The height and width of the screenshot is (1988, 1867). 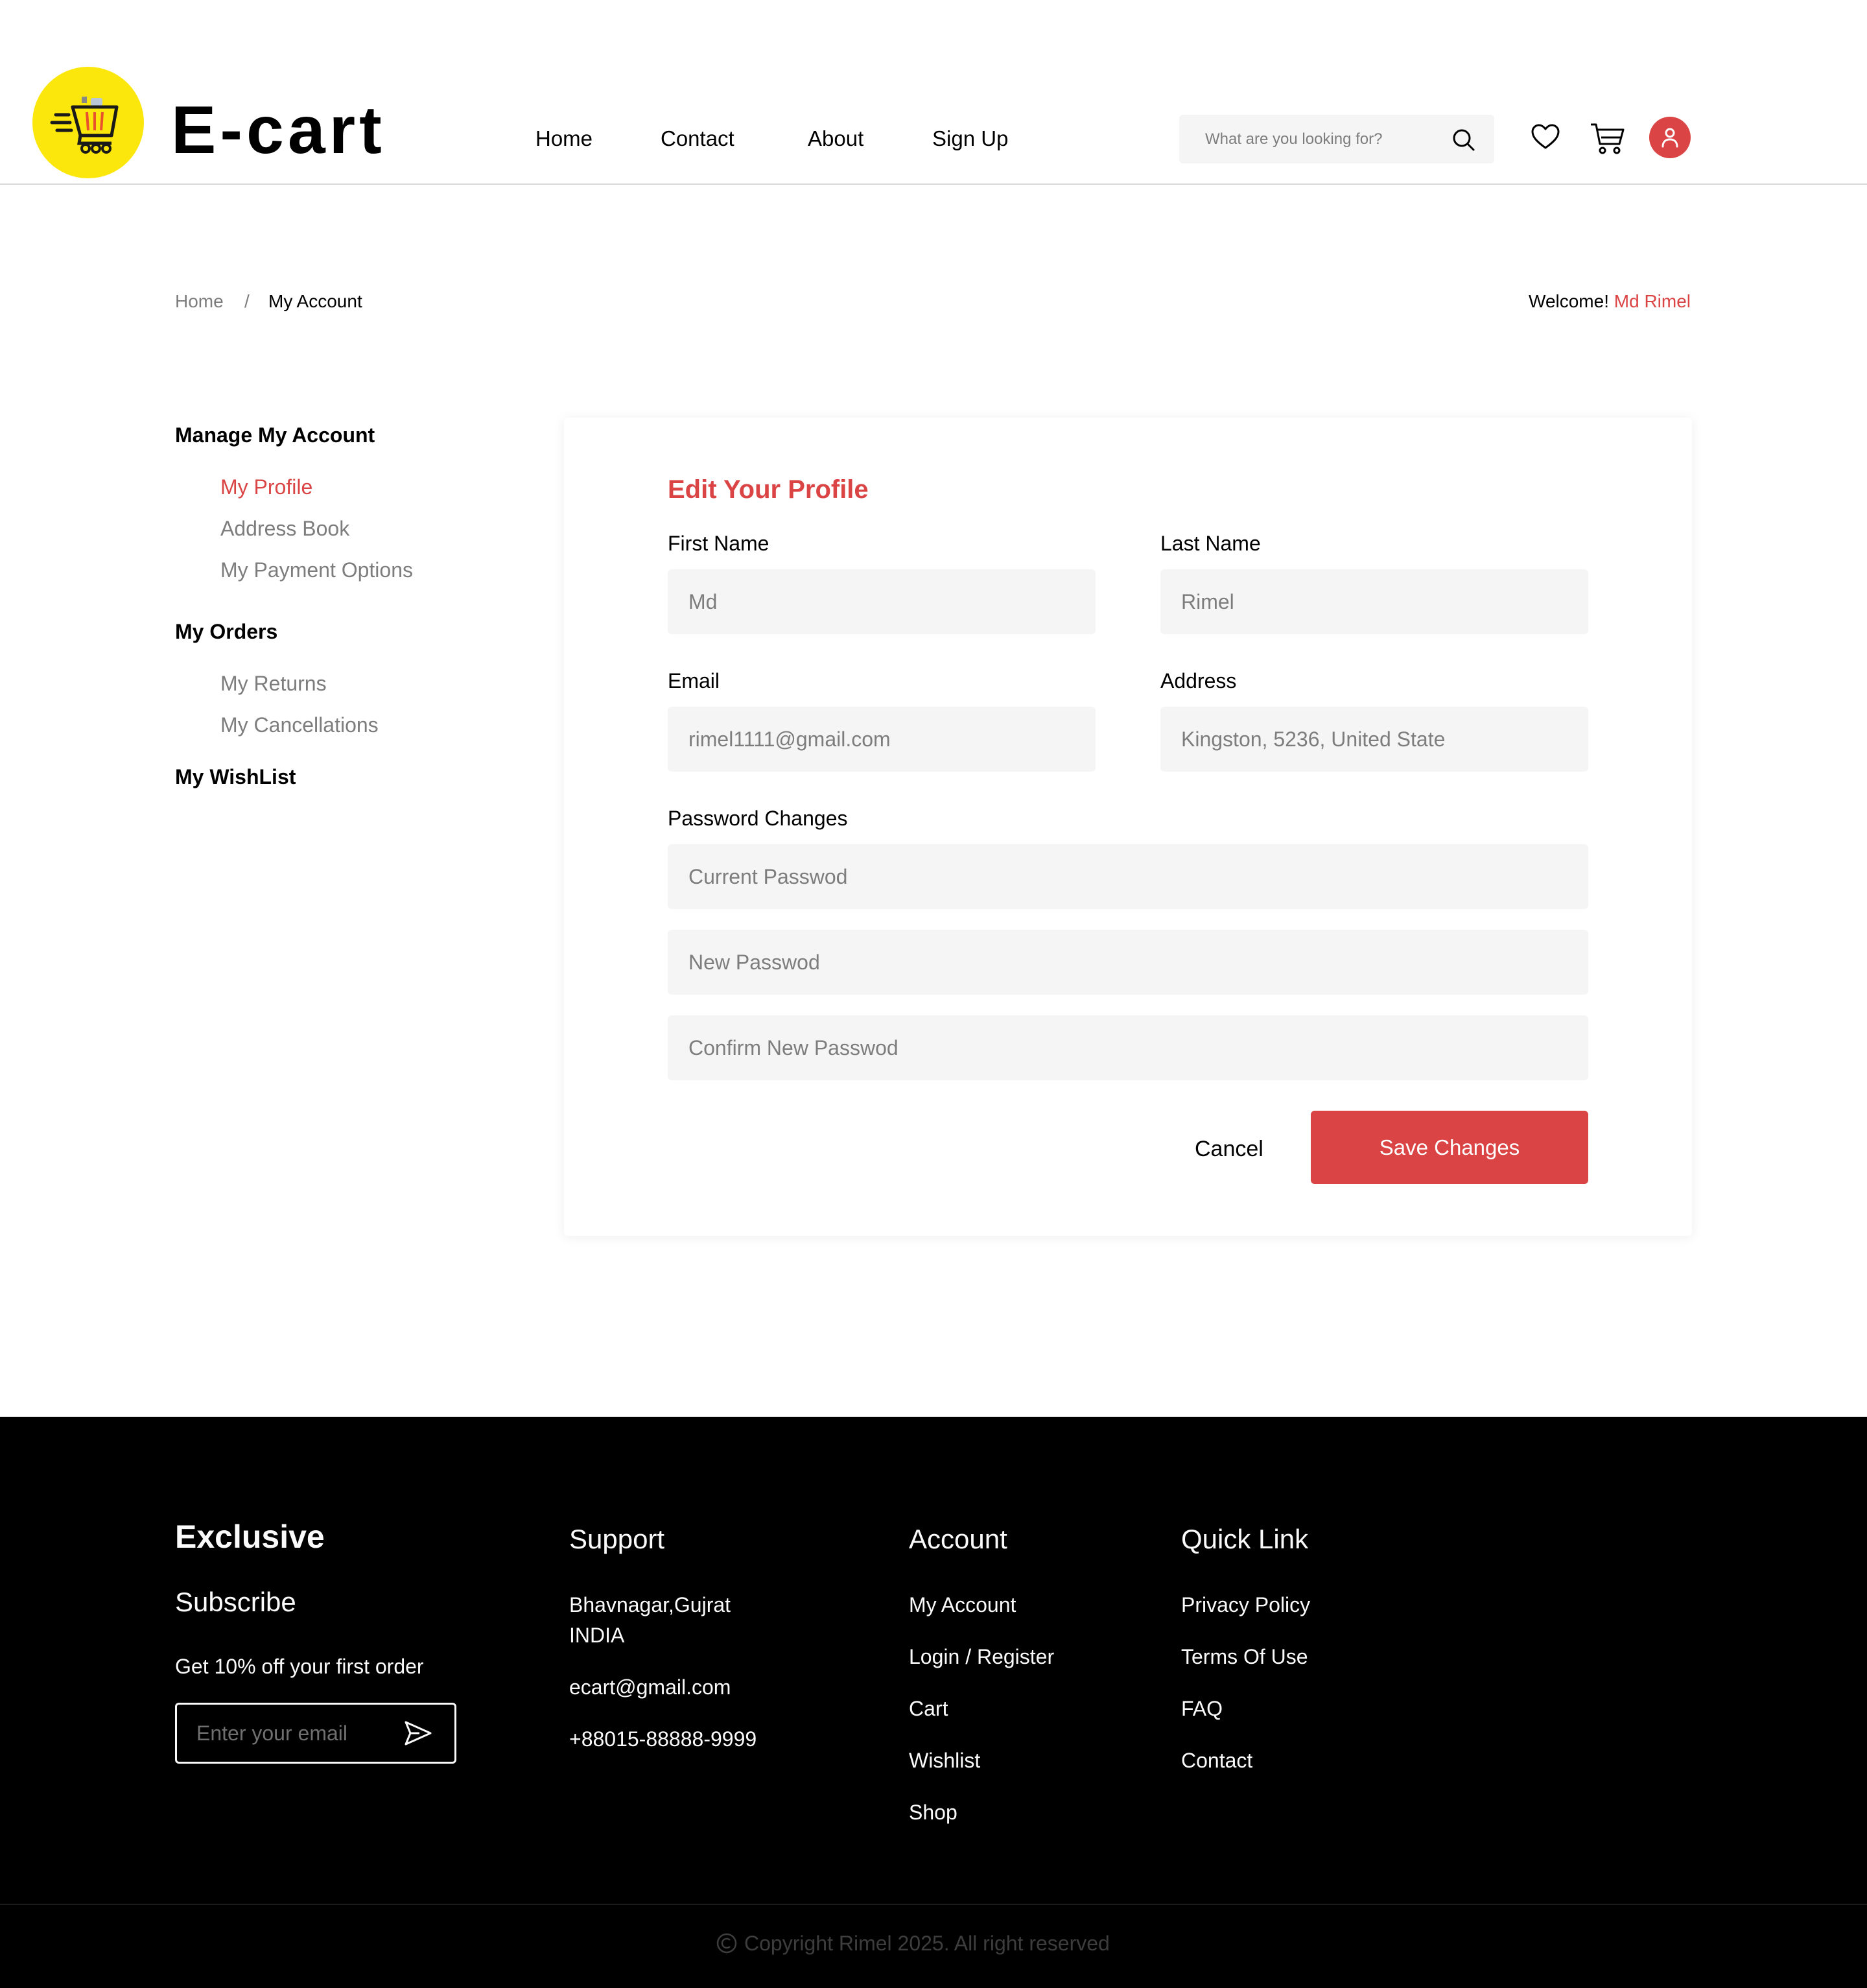 I want to click on nav-about: About, so click(x=835, y=138).